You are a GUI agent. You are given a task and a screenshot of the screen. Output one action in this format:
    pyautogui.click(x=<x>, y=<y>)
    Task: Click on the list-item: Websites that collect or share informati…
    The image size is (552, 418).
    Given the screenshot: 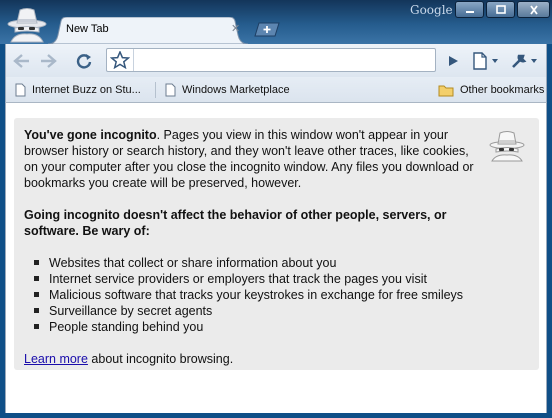 What is the action you would take?
    pyautogui.click(x=260, y=263)
    